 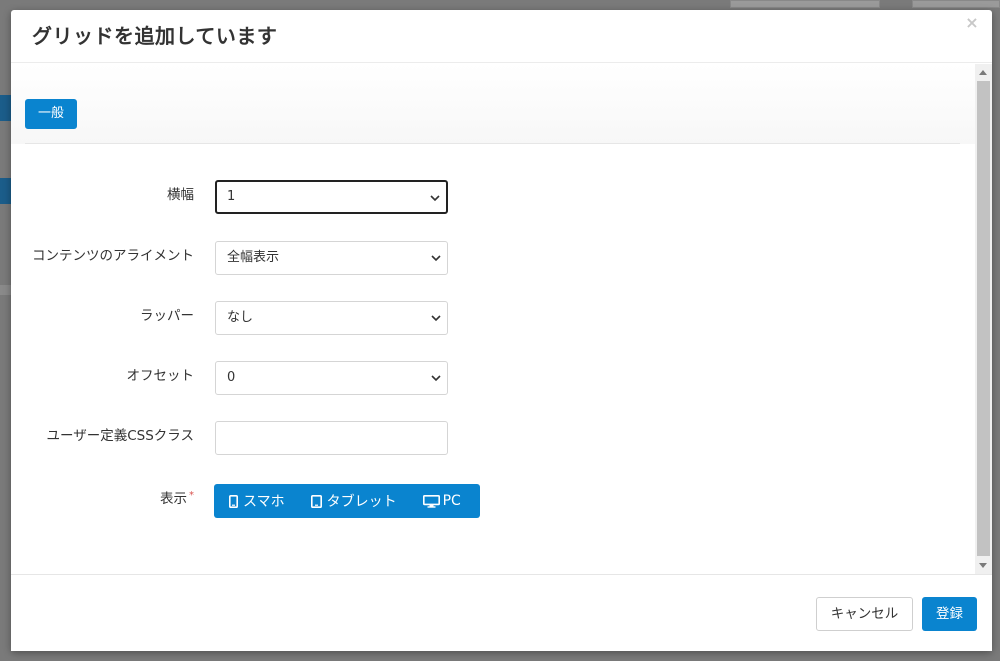 I want to click on display-option-smartphone: スマホ, so click(x=257, y=501).